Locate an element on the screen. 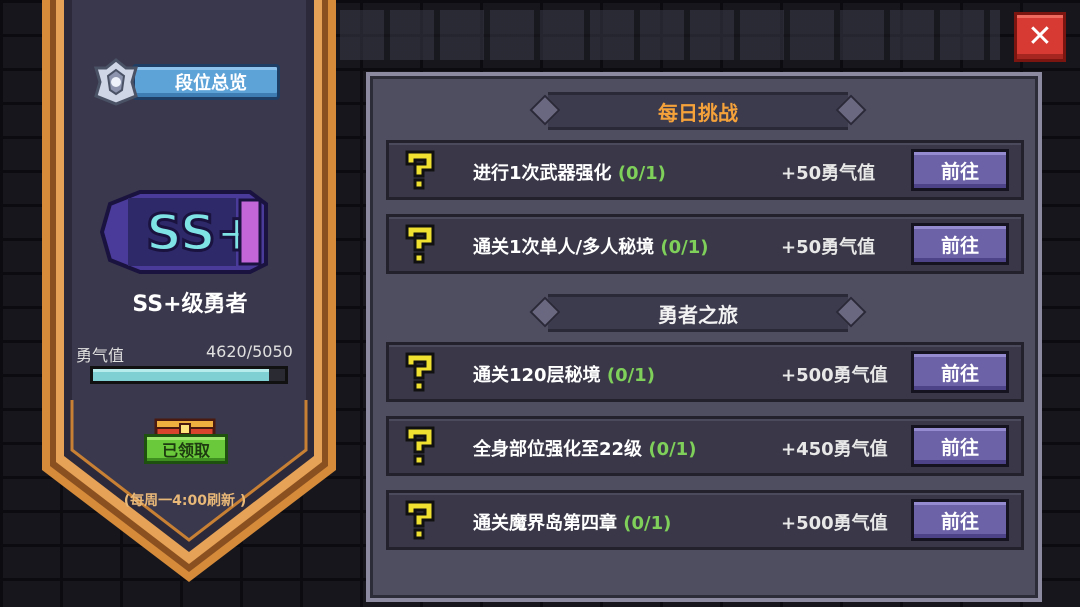 The image size is (1080, 607). hero-journey-header: 勇者之旅 is located at coordinates (698, 313).